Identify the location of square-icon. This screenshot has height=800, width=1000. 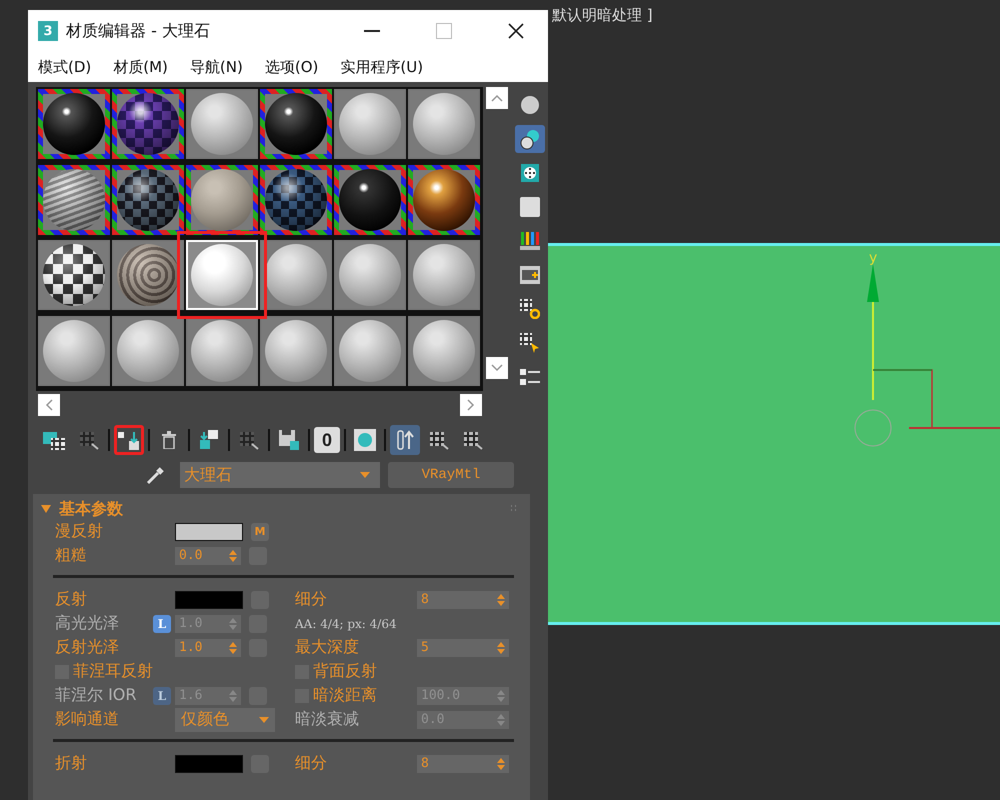
(530, 207).